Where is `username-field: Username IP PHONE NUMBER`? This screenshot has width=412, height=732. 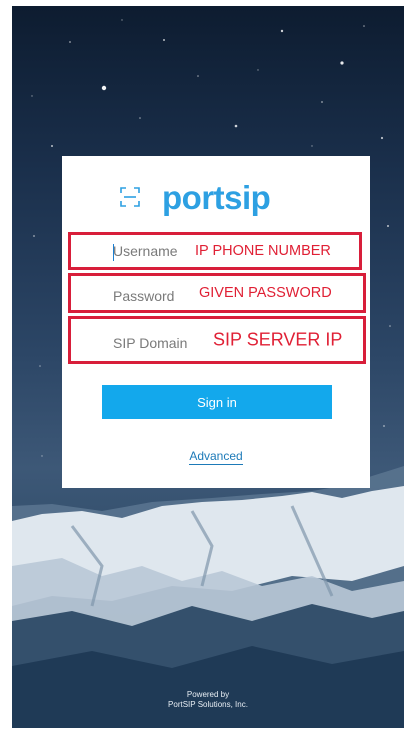 username-field: Username IP PHONE NUMBER is located at coordinates (215, 251).